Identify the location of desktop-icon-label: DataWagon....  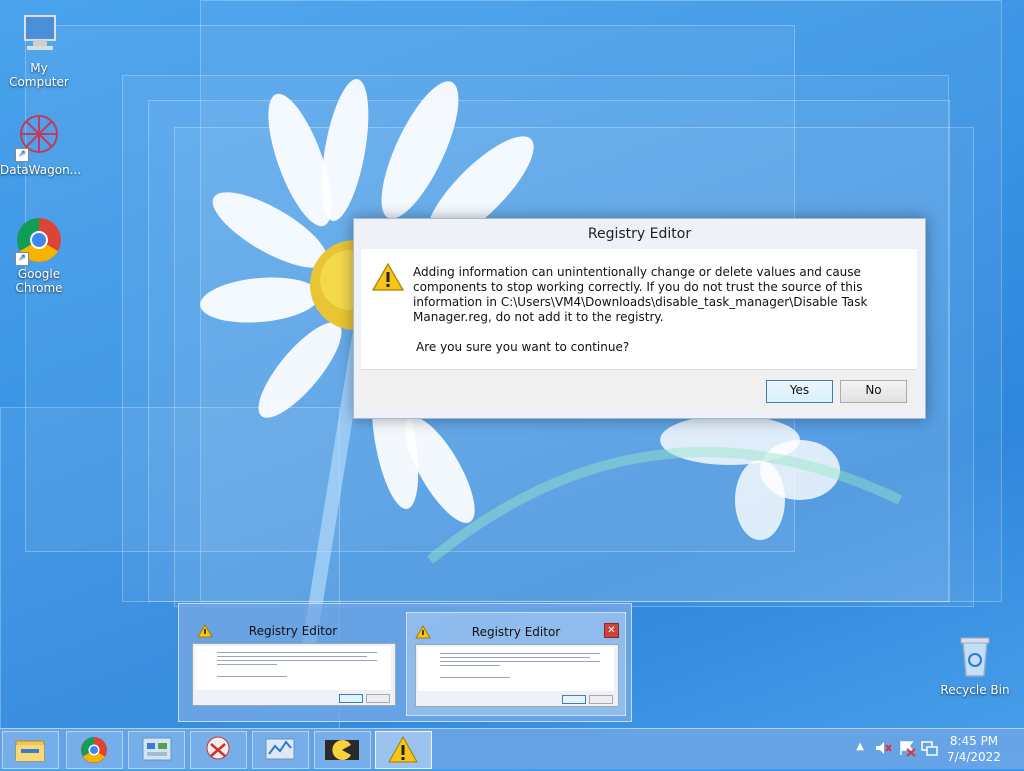
(41, 170).